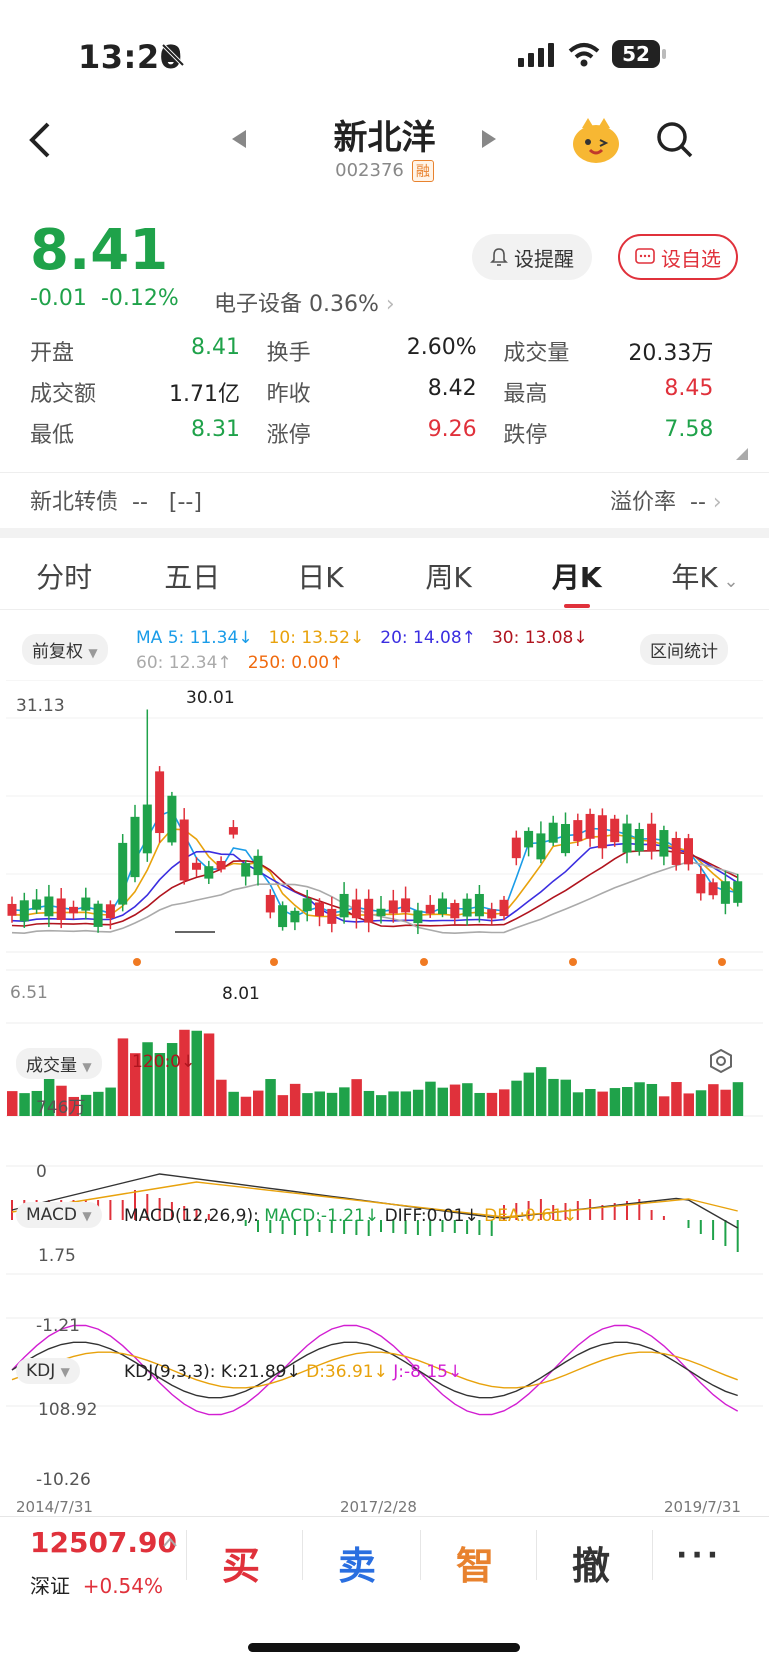 The height and width of the screenshot is (1665, 769). I want to click on search-icon, so click(675, 140).